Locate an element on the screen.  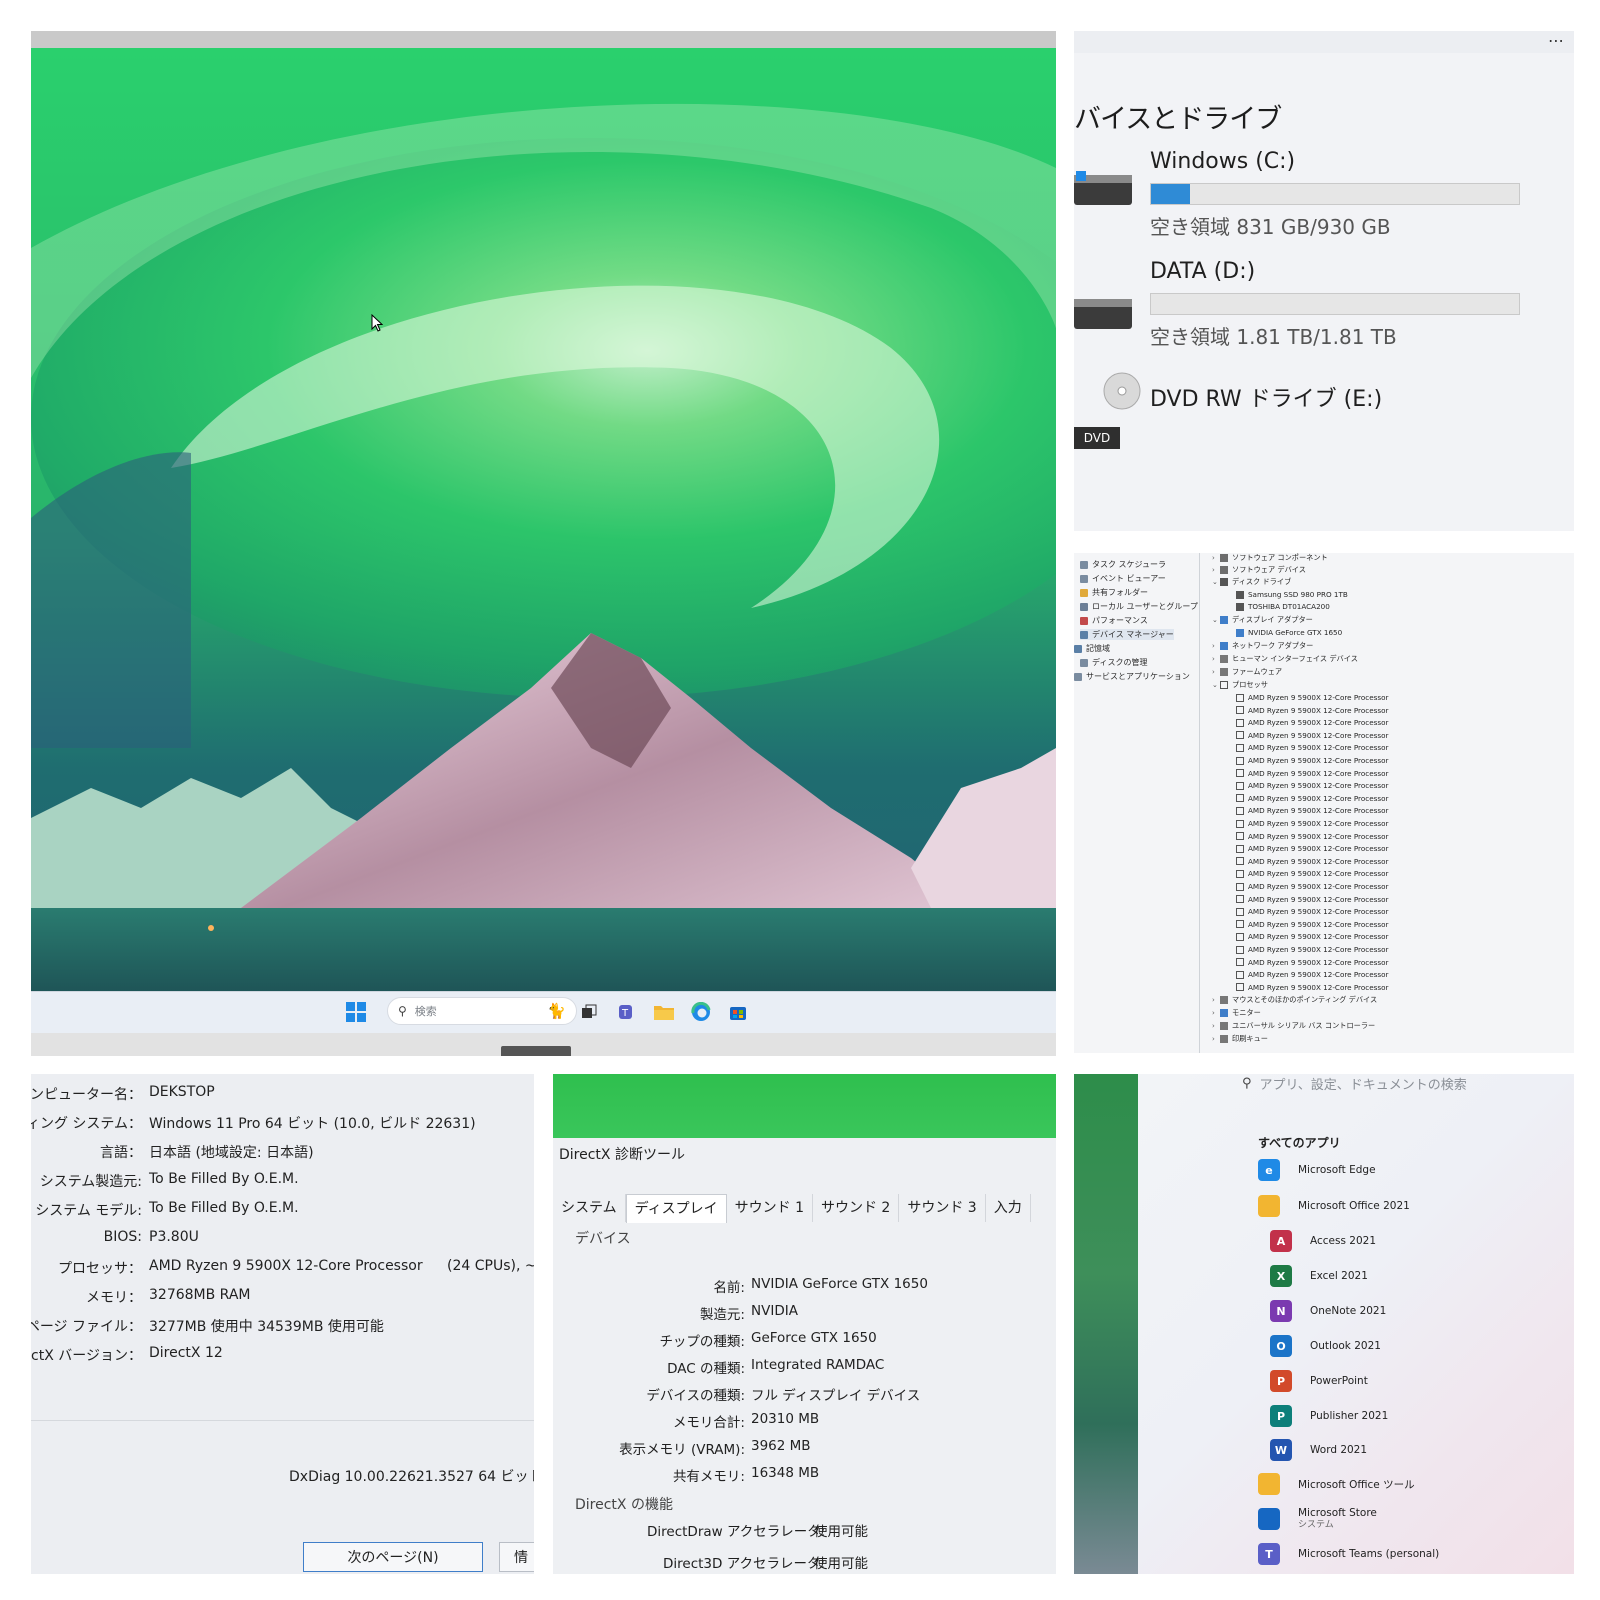
tree-node-usb: › ユニバーサル シリアル バス コントローラー is located at coordinates (1293, 1026).